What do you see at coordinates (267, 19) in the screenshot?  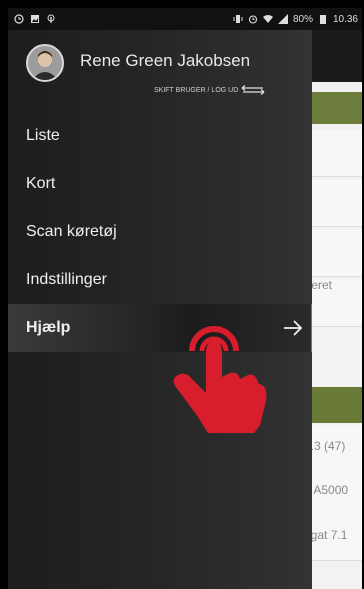 I see `wifi-icon` at bounding box center [267, 19].